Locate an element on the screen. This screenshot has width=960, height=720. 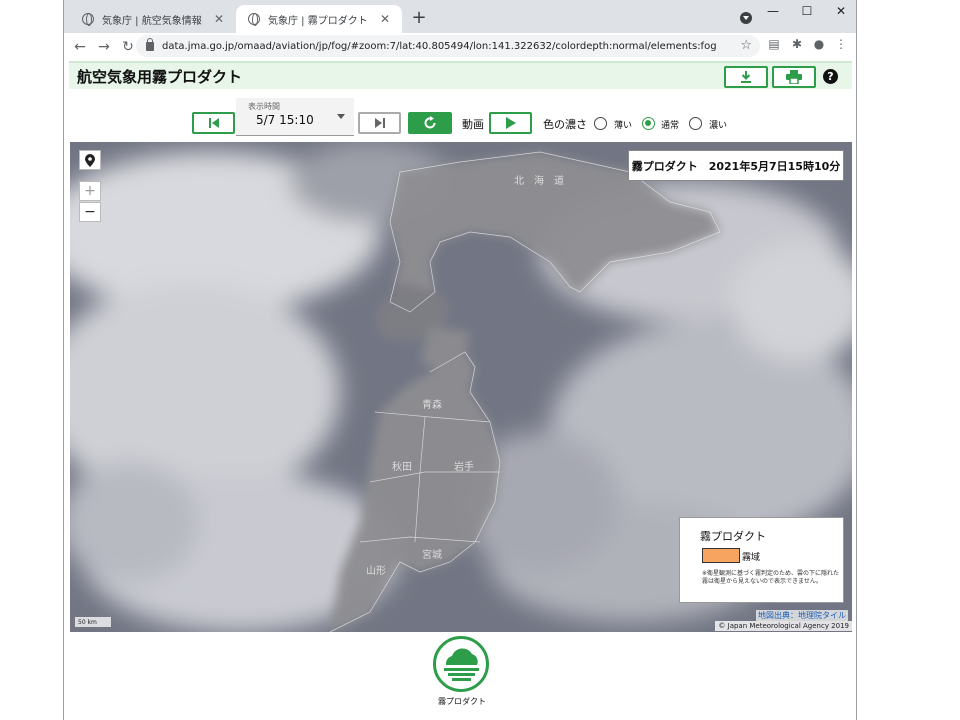
print-button is located at coordinates (794, 77).